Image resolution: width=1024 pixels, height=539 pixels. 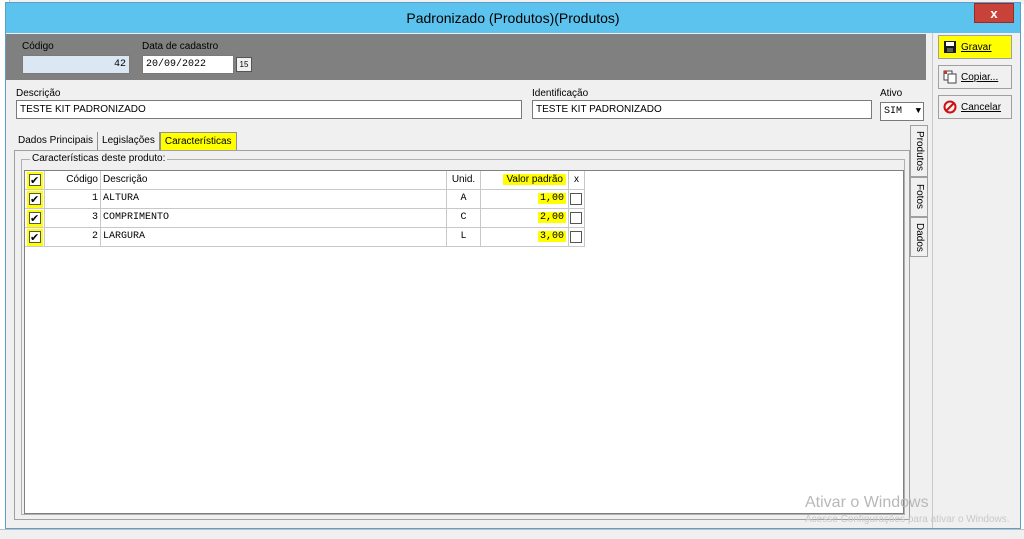 What do you see at coordinates (525, 218) in the screenshot?
I see `row-valor-padrao: 2,00` at bounding box center [525, 218].